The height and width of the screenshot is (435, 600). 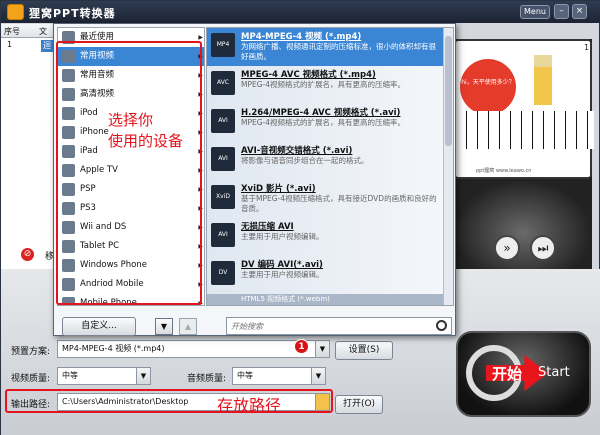 What do you see at coordinates (249, 405) in the screenshot?
I see `save-path-annotation: 存放路径` at bounding box center [249, 405].